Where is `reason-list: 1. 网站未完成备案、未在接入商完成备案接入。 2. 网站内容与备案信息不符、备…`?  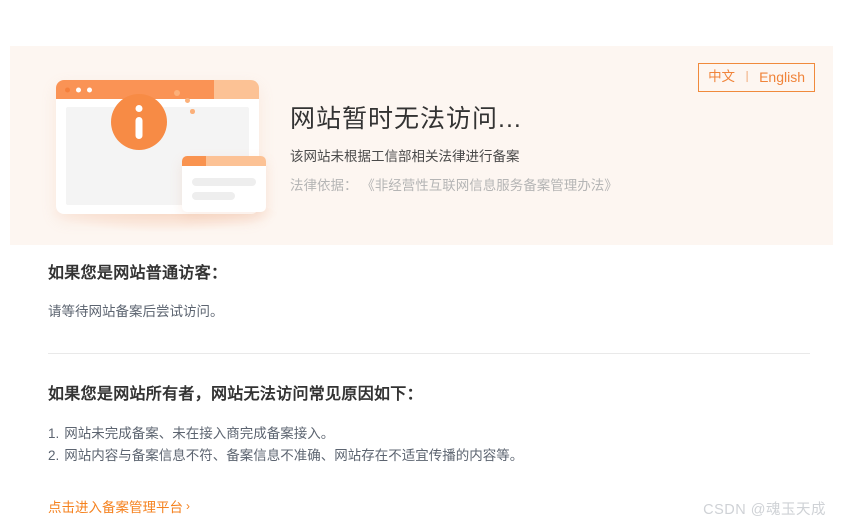 reason-list: 1. 网站未完成备案、未在接入商完成备案接入。 2. 网站内容与备案信息不符、备… is located at coordinates (429, 445).